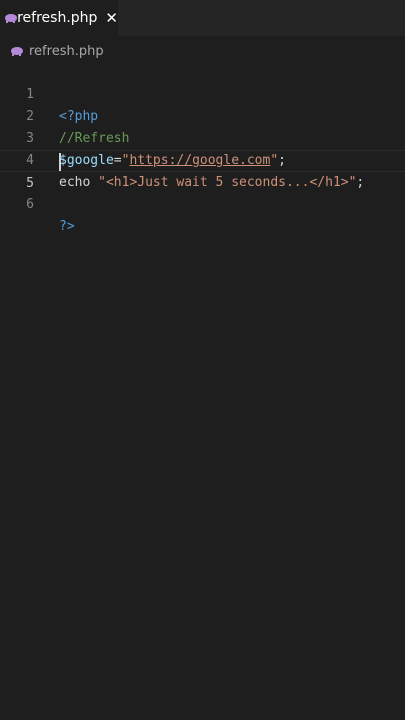  I want to click on tab-refresh-php: refresh.php ✕, so click(59, 18).